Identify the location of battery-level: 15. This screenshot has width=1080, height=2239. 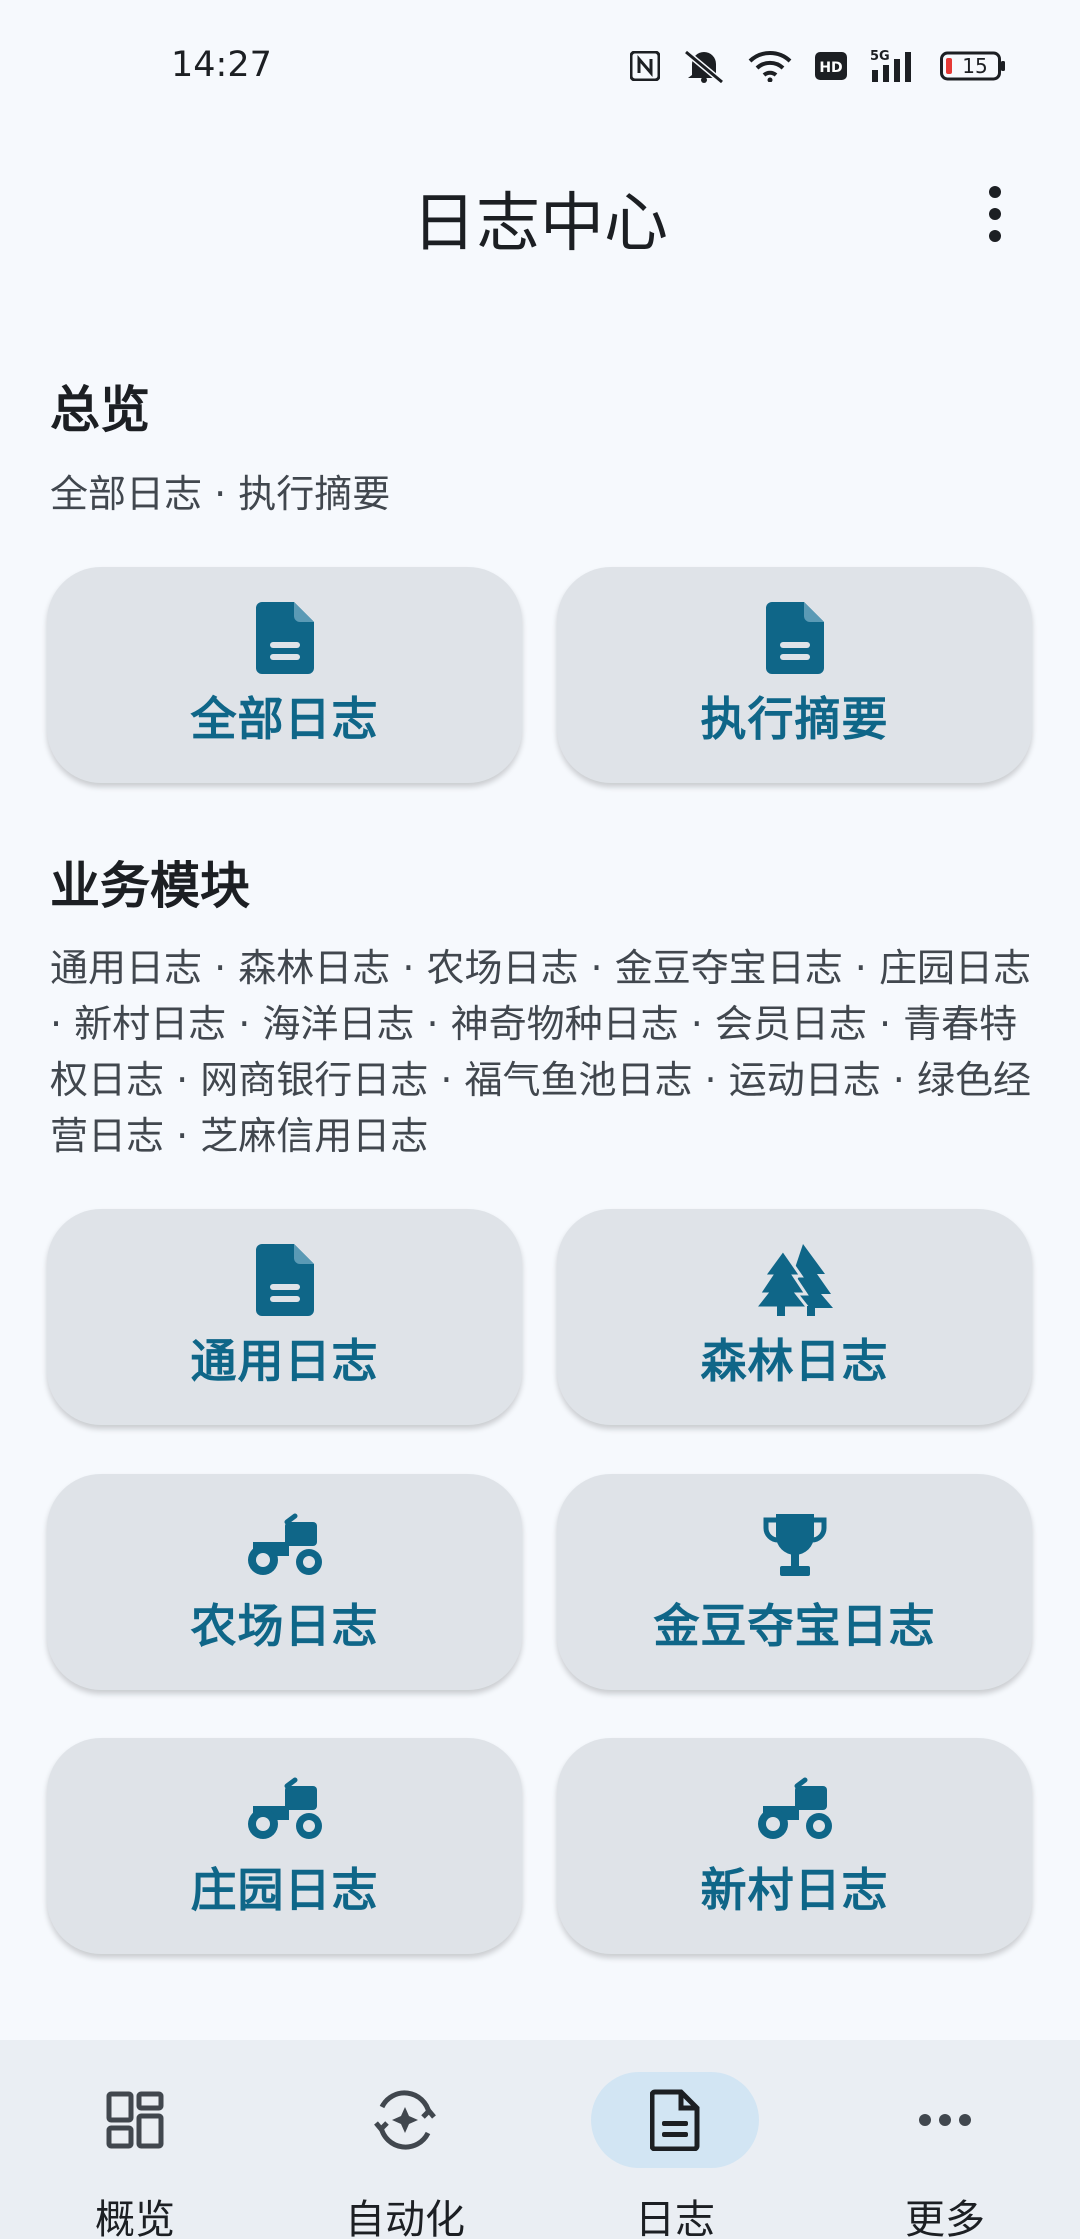
(975, 66).